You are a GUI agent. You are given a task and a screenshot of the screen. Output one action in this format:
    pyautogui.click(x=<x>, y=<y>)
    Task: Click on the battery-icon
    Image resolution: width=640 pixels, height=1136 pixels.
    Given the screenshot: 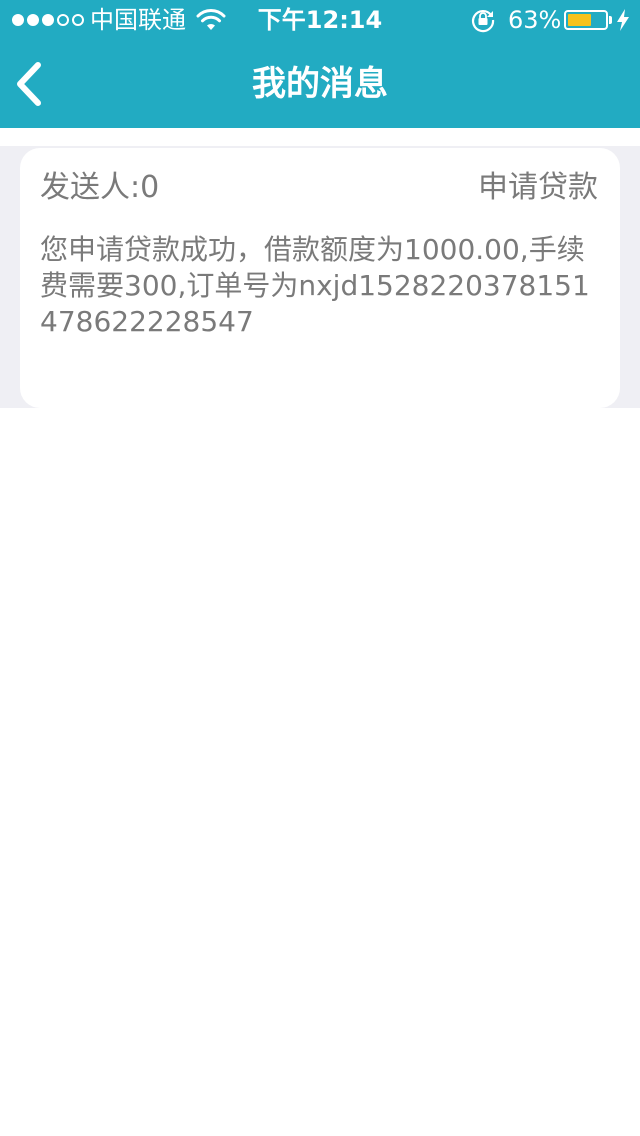 What is the action you would take?
    pyautogui.click(x=586, y=20)
    